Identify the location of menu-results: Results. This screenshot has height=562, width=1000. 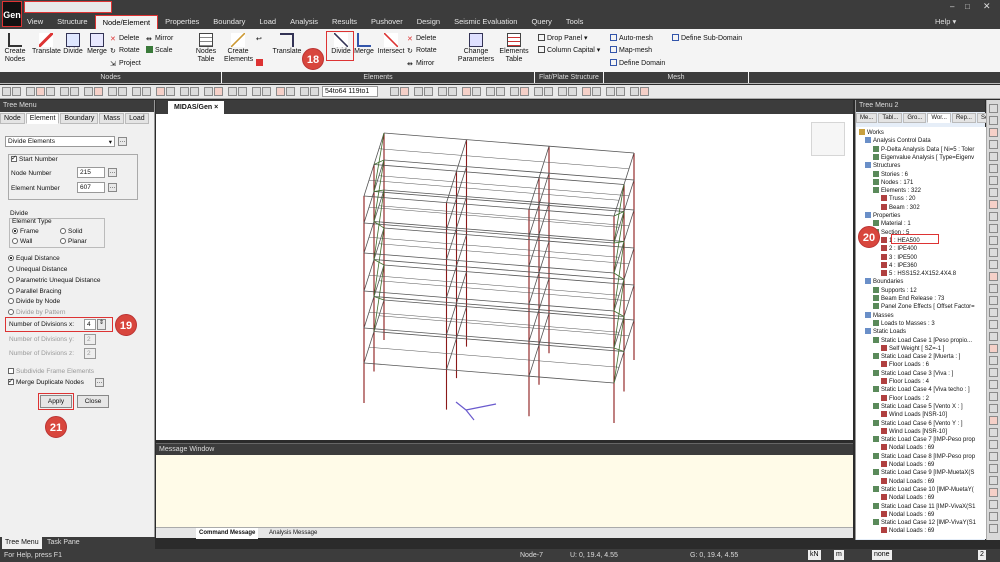
(344, 22).